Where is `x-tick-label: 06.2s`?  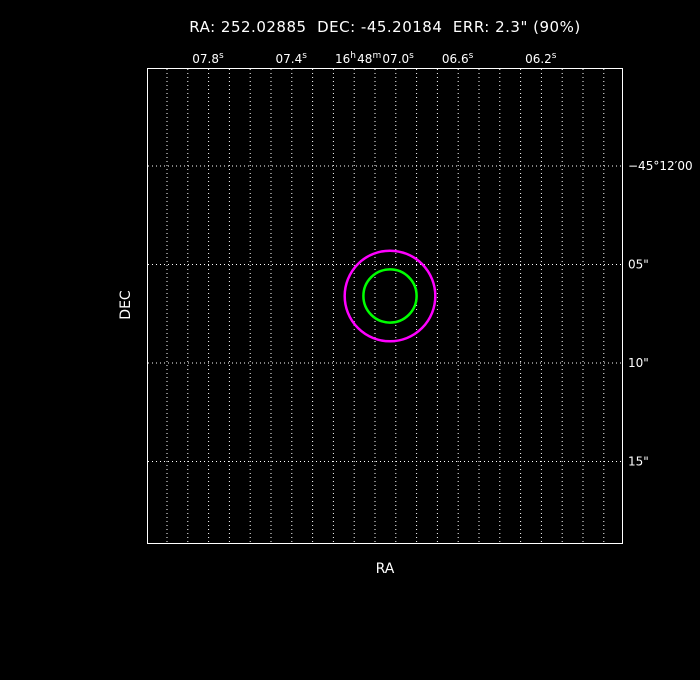
x-tick-label: 06.2s is located at coordinates (541, 58).